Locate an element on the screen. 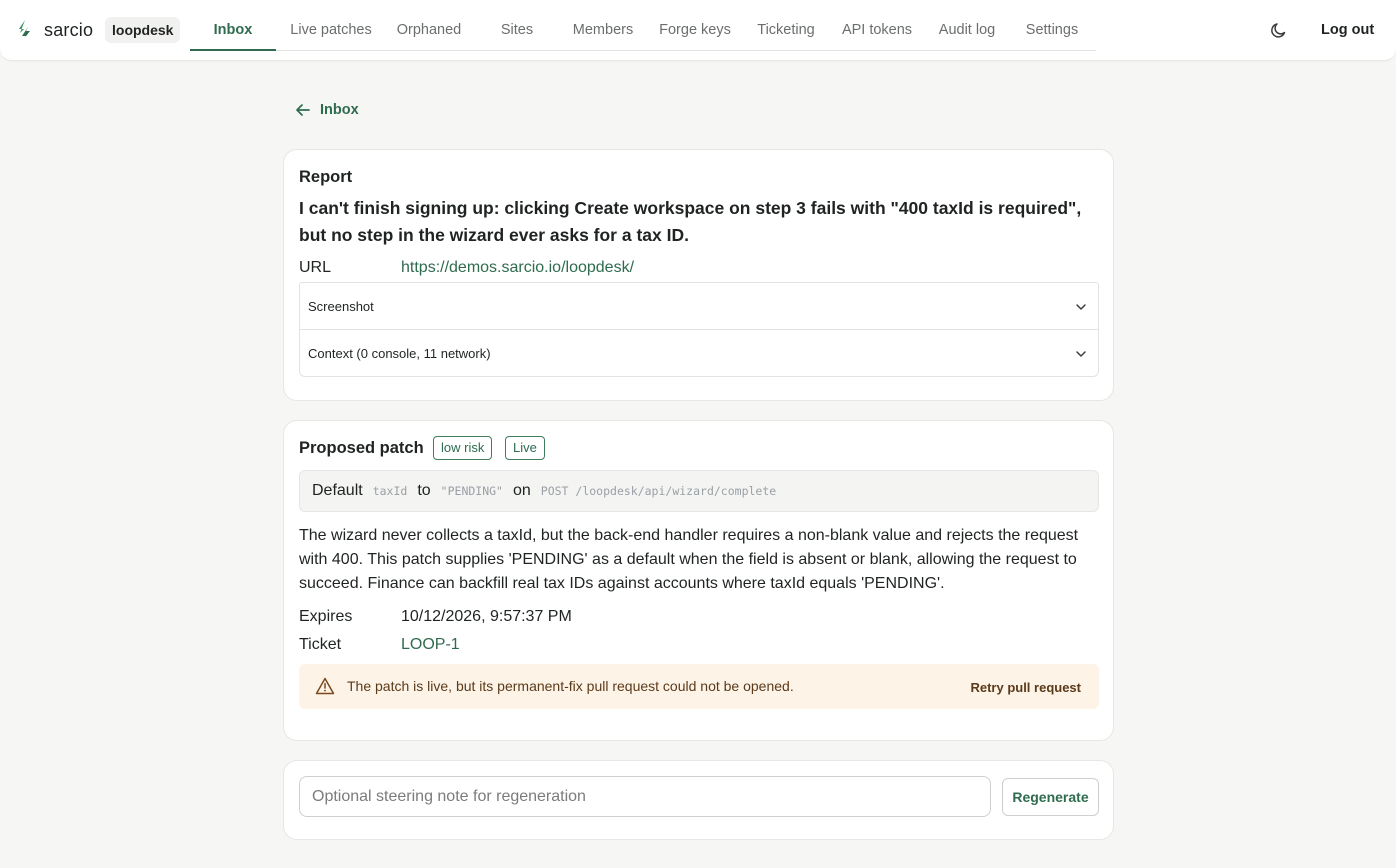 The image size is (1396, 868). screenshot-accordion: Screenshot is located at coordinates (699, 306).